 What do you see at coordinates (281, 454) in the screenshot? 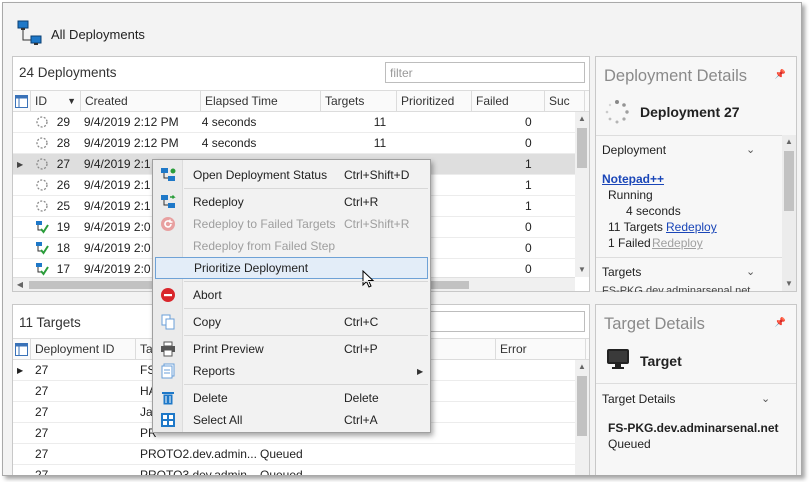
I see `cell-status: Queued` at bounding box center [281, 454].